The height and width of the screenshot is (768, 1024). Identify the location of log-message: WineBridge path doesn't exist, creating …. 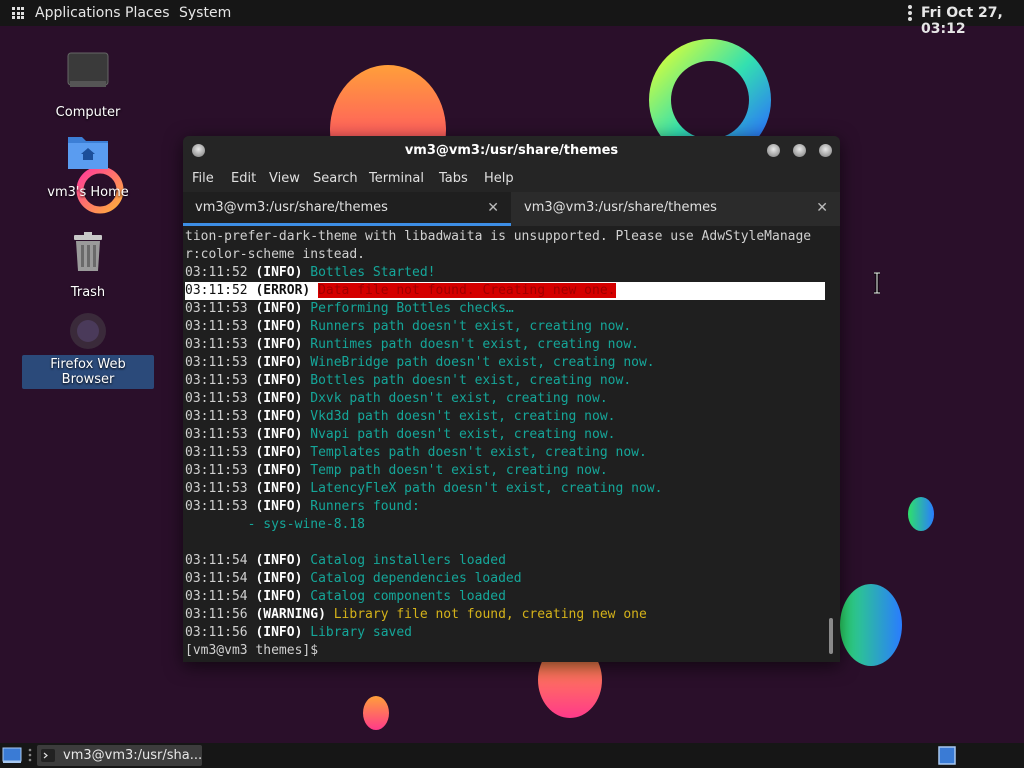
(482, 362).